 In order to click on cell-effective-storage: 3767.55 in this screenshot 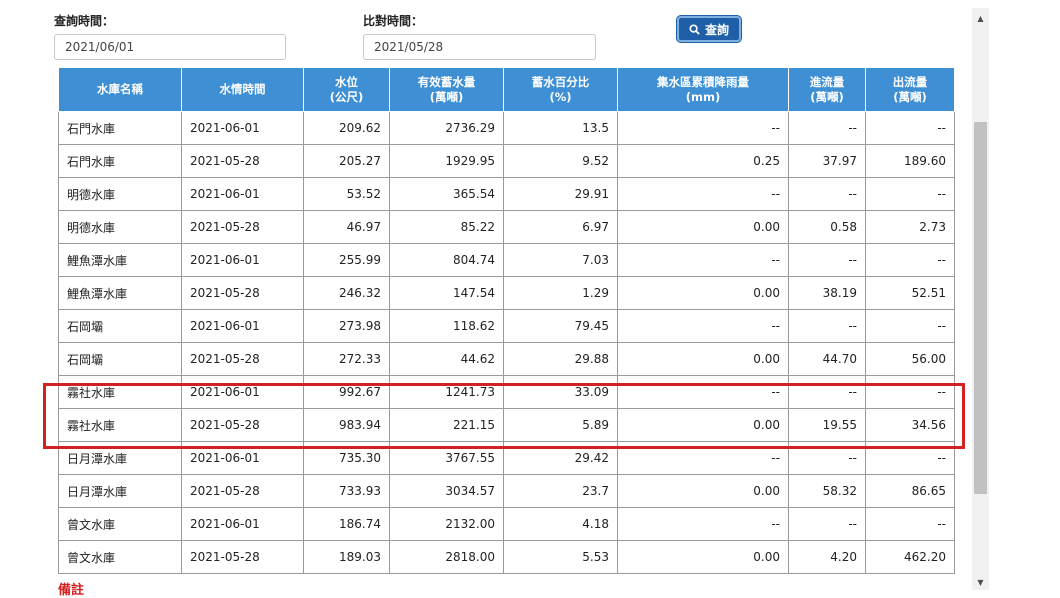, I will do `click(446, 458)`.